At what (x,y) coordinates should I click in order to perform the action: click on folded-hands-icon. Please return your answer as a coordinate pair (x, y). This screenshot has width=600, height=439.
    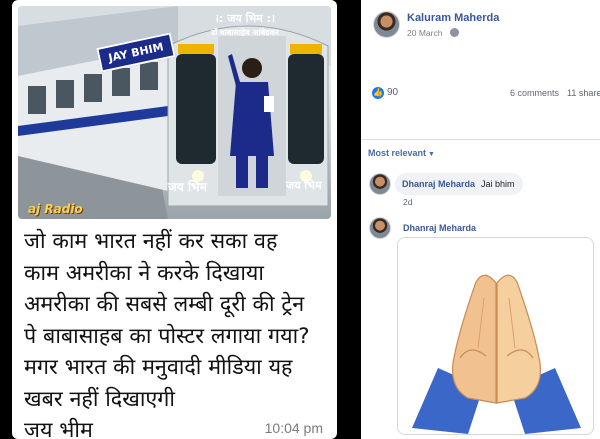
    Looking at the image, I should click on (496, 354).